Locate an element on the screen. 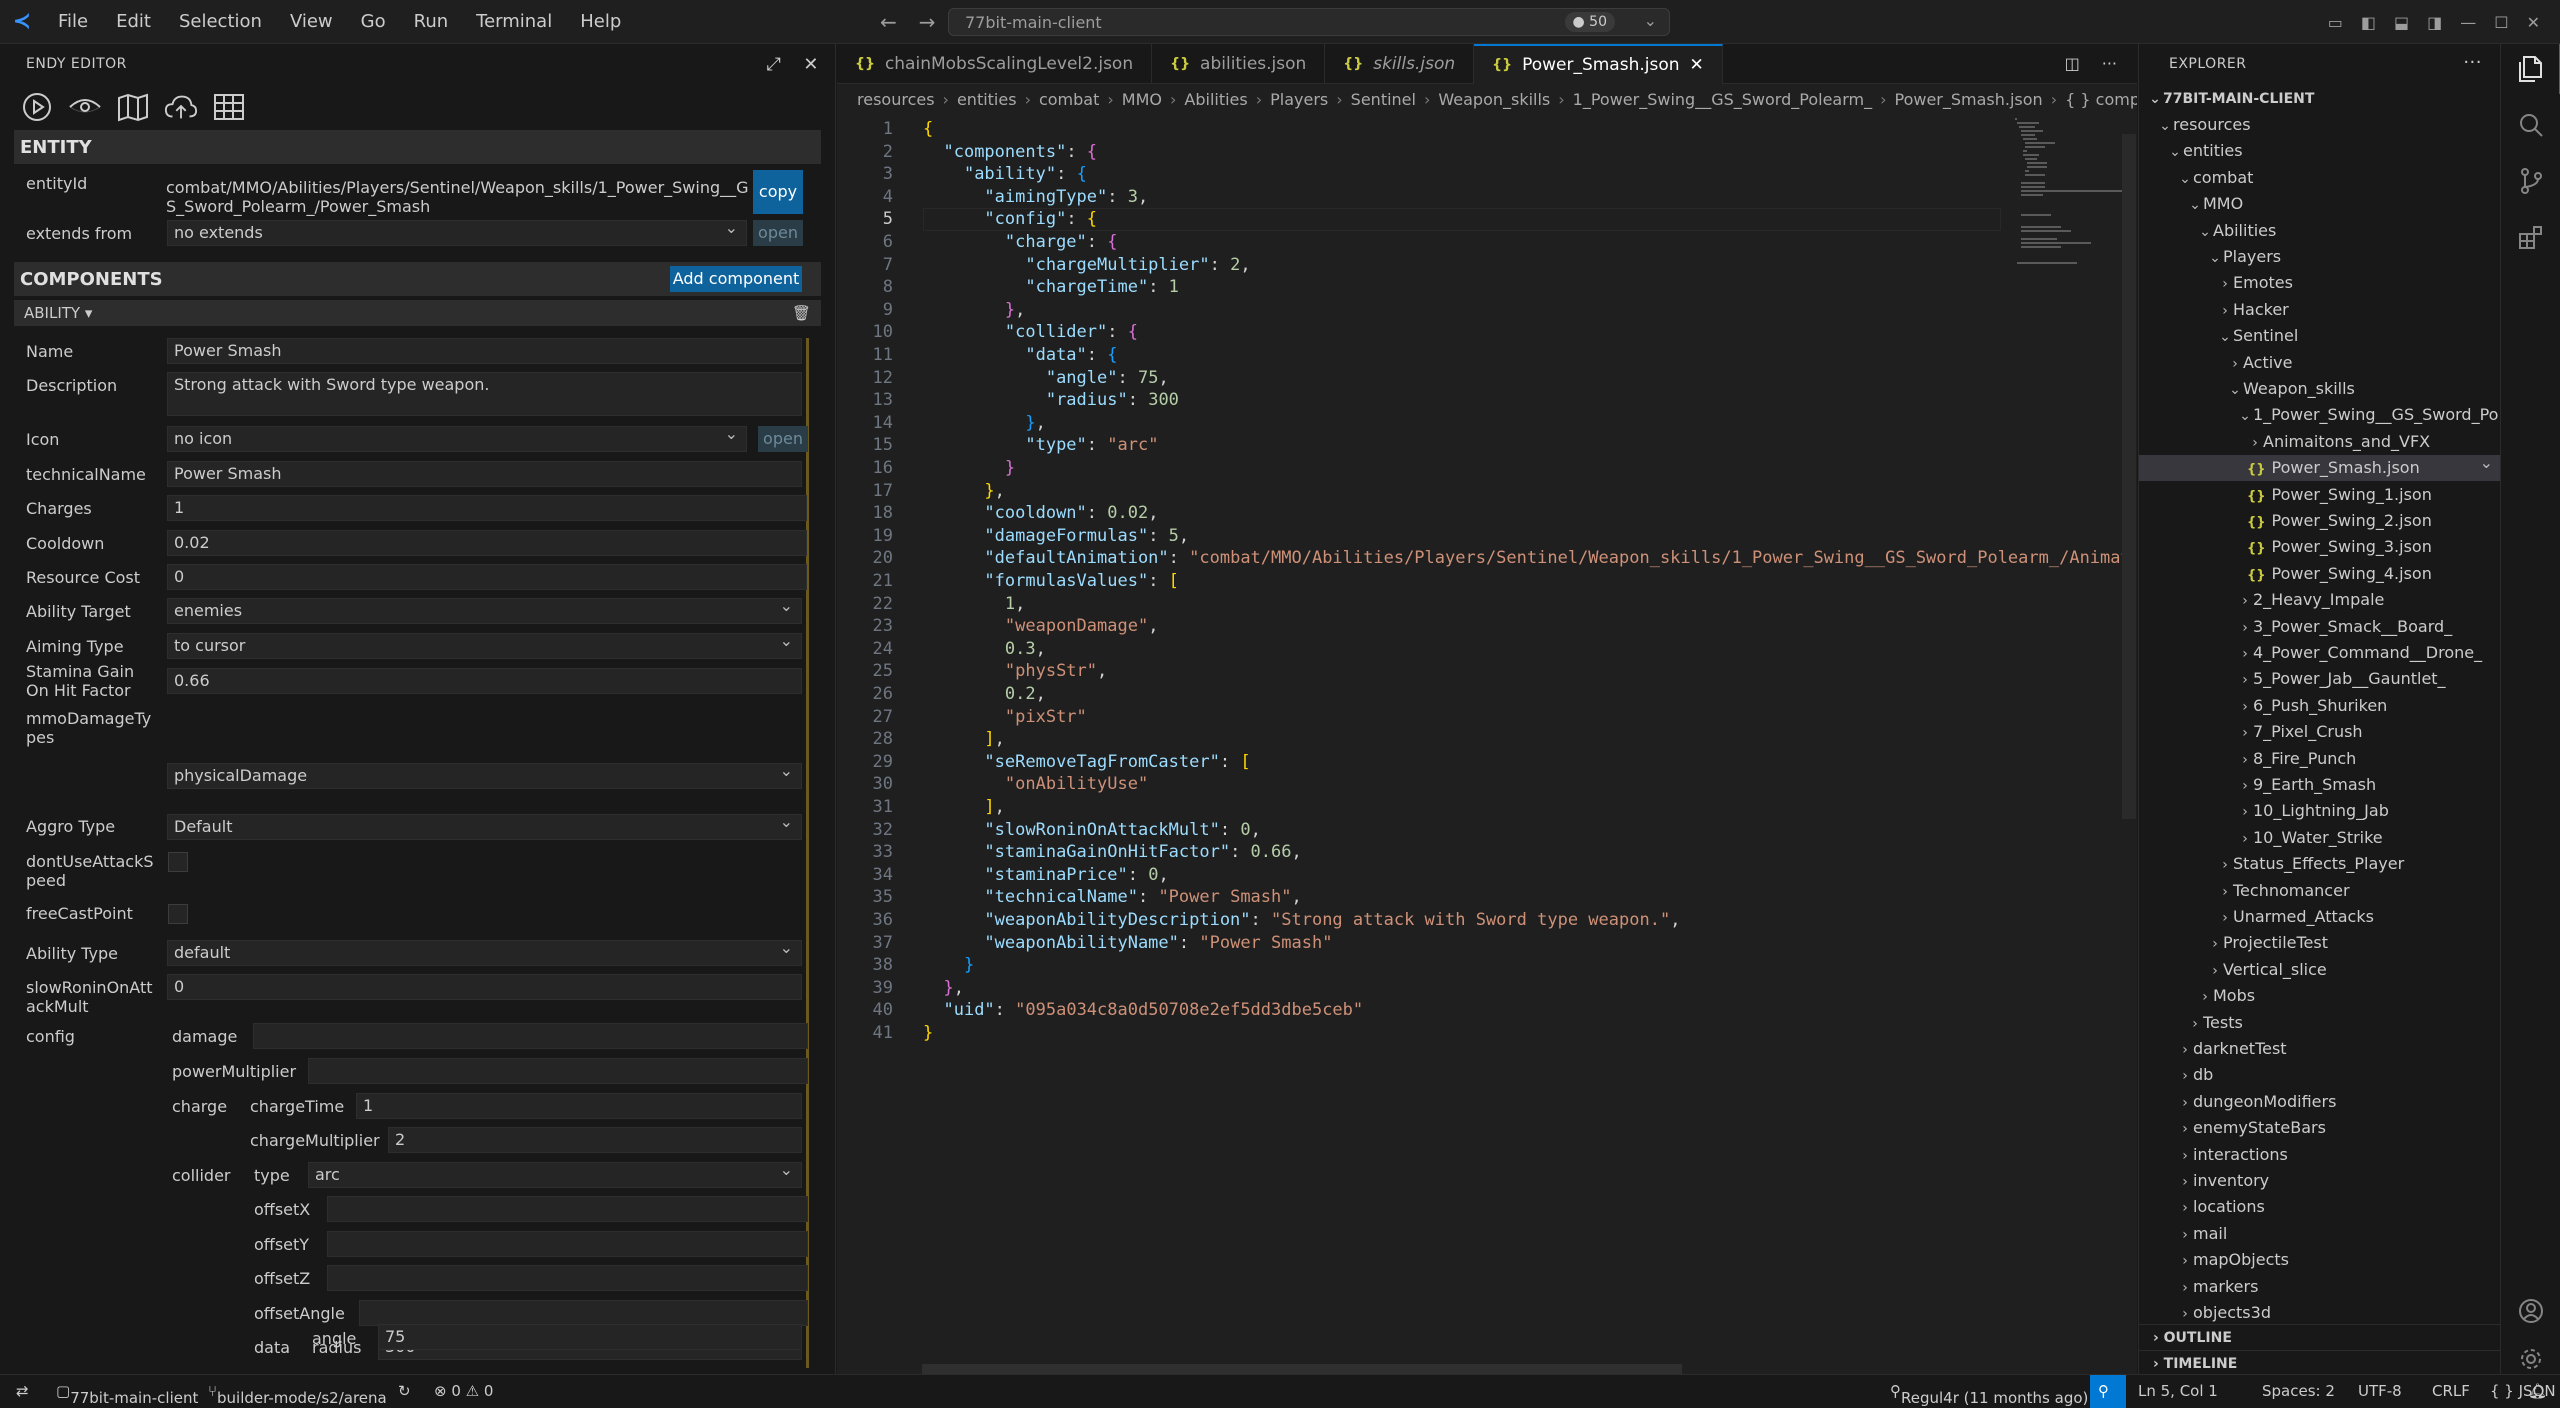 Image resolution: width=2560 pixels, height=1408 pixels. breadcrumb-item: Weapon_skills is located at coordinates (1494, 99).